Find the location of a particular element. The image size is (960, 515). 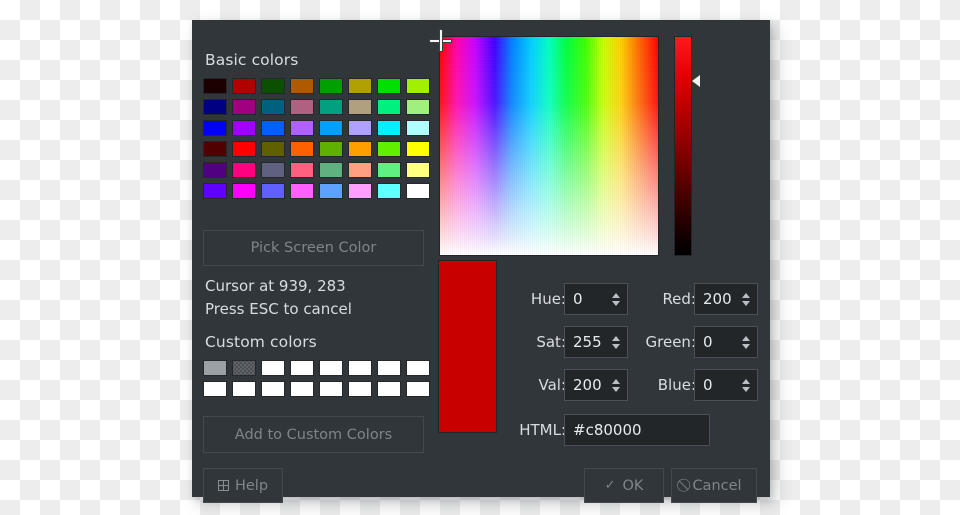

sat-spinner-arrows-icon is located at coordinates (617, 342).